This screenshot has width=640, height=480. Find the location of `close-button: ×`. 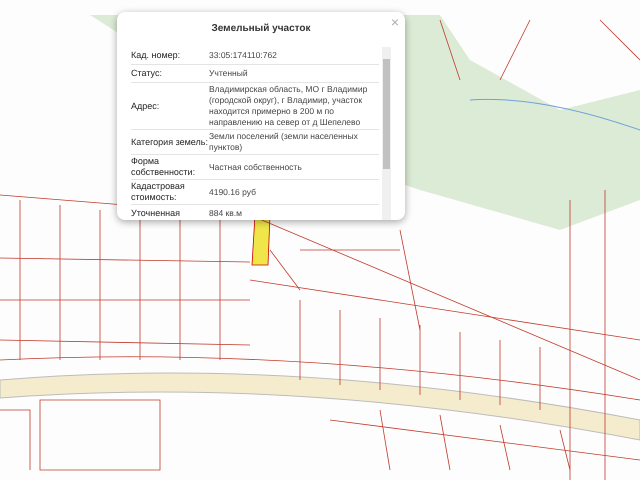

close-button: × is located at coordinates (394, 22).